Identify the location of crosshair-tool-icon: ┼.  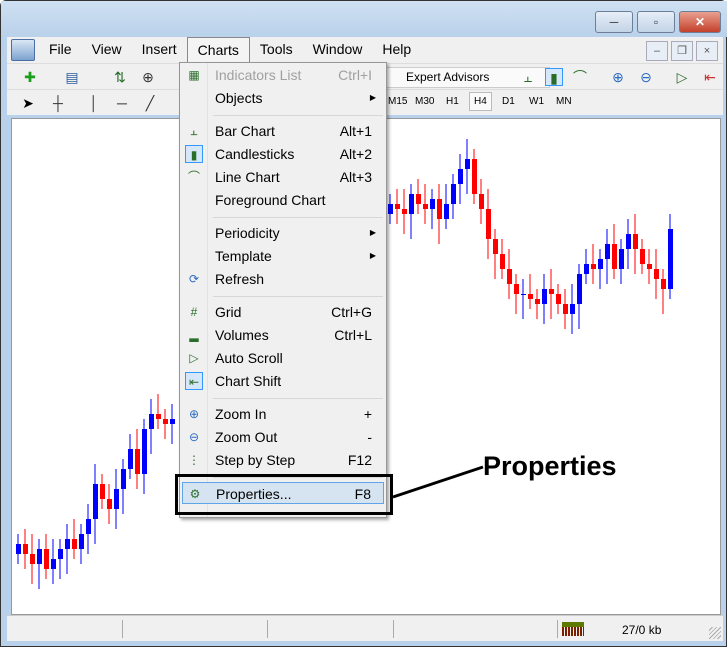
(58, 103).